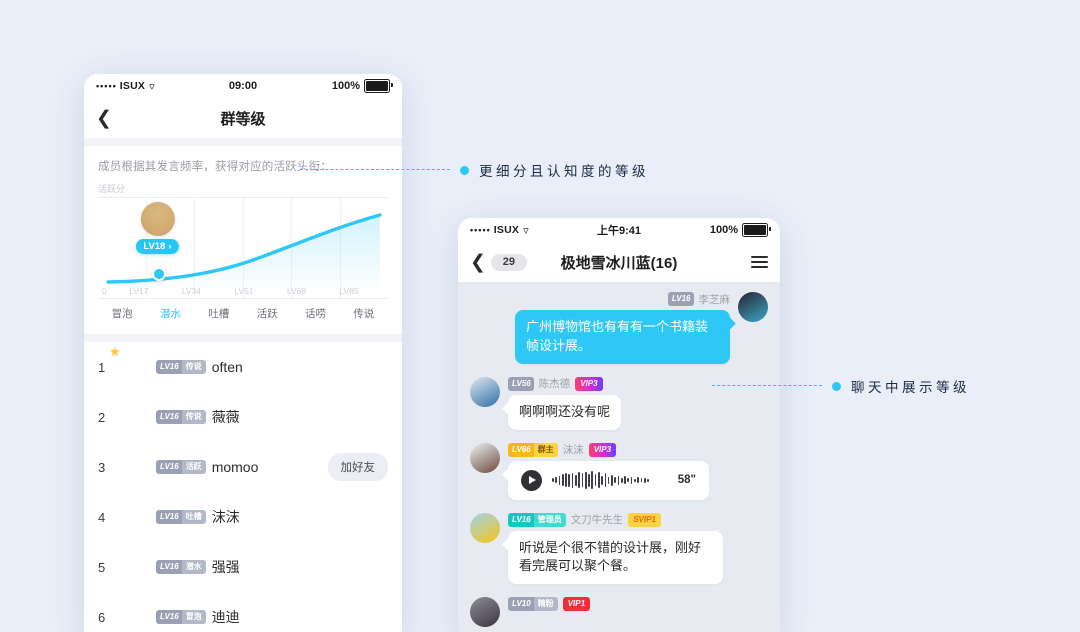 The image size is (1080, 632). Describe the element at coordinates (565, 412) in the screenshot. I see `message-bubble: 啊啊啊还没有呢` at that location.